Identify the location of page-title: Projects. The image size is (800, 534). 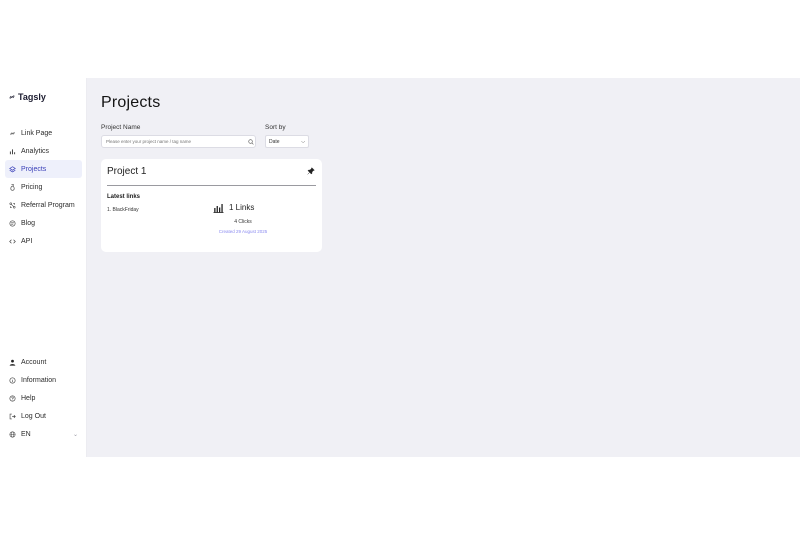
(131, 102).